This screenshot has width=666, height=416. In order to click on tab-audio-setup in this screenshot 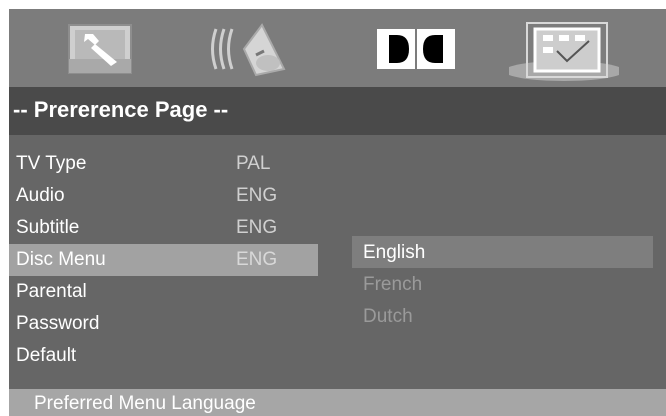, I will do `click(259, 48)`.